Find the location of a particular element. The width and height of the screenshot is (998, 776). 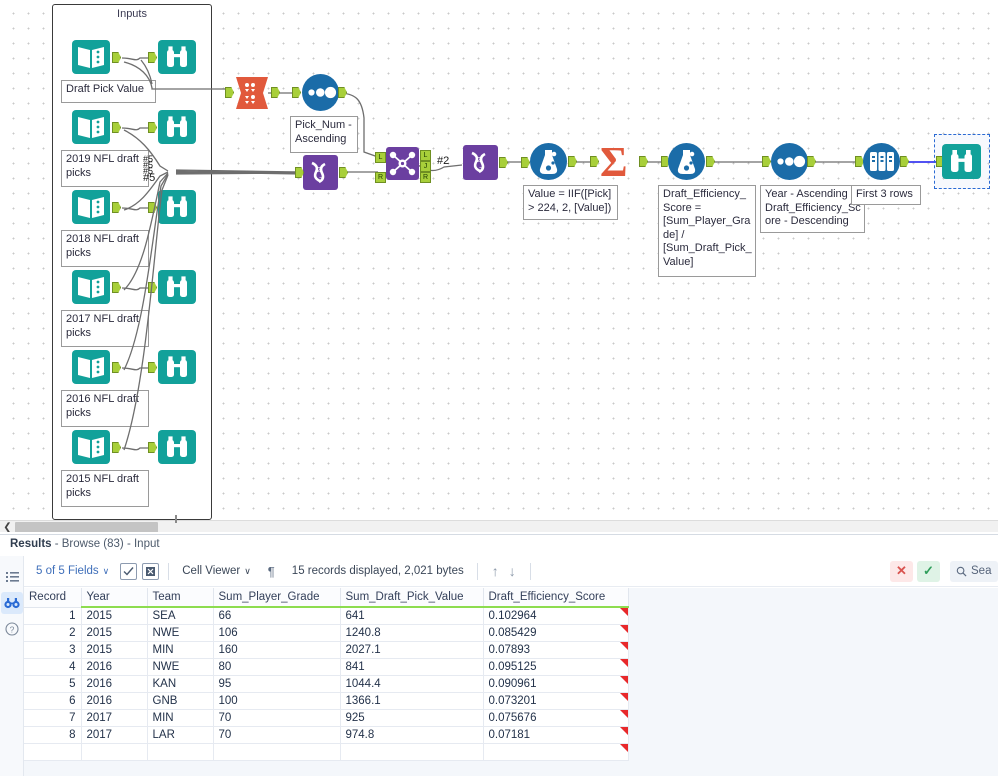

table-row: 2 2015 NWE 106 1240.8 0.085429 is located at coordinates (326, 633).